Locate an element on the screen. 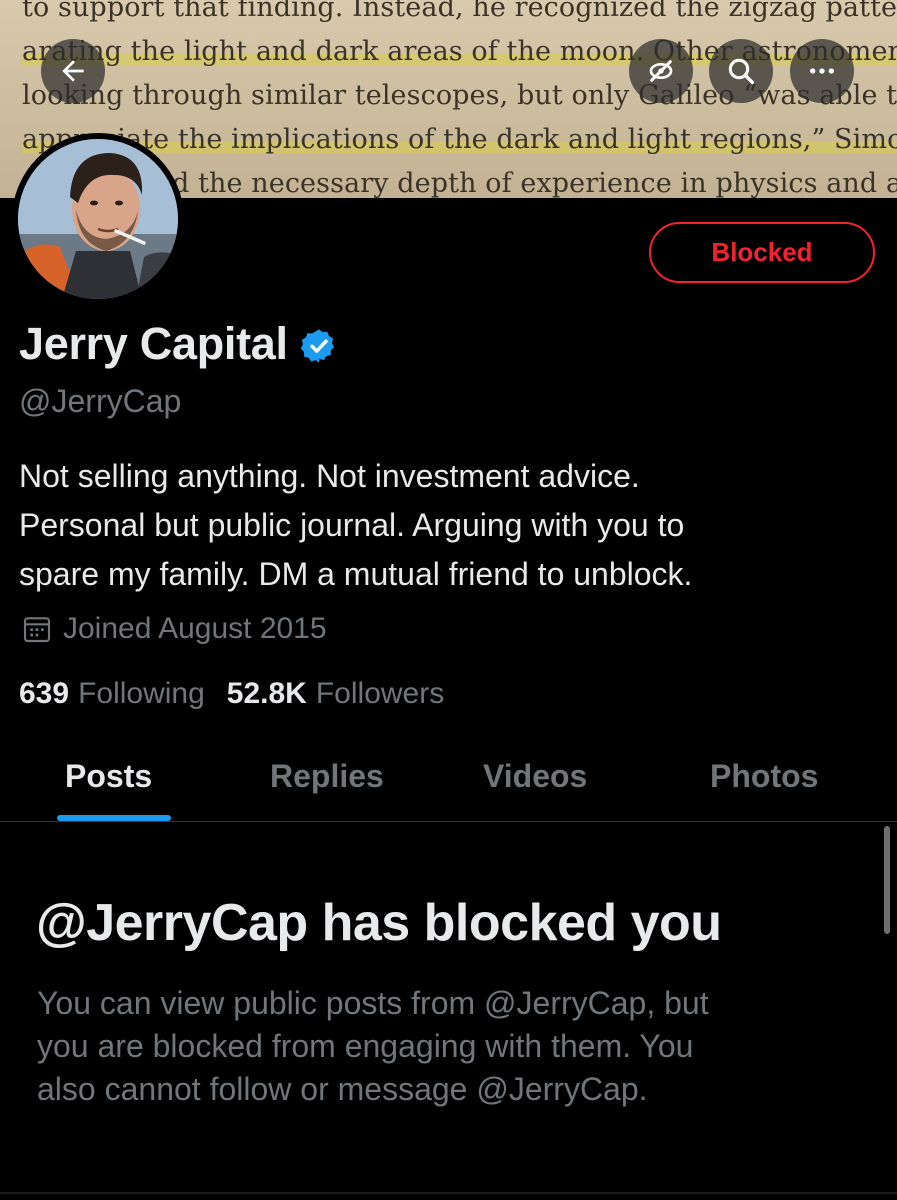 This screenshot has width=897, height=1200. followers-count: 52.8K is located at coordinates (267, 694).